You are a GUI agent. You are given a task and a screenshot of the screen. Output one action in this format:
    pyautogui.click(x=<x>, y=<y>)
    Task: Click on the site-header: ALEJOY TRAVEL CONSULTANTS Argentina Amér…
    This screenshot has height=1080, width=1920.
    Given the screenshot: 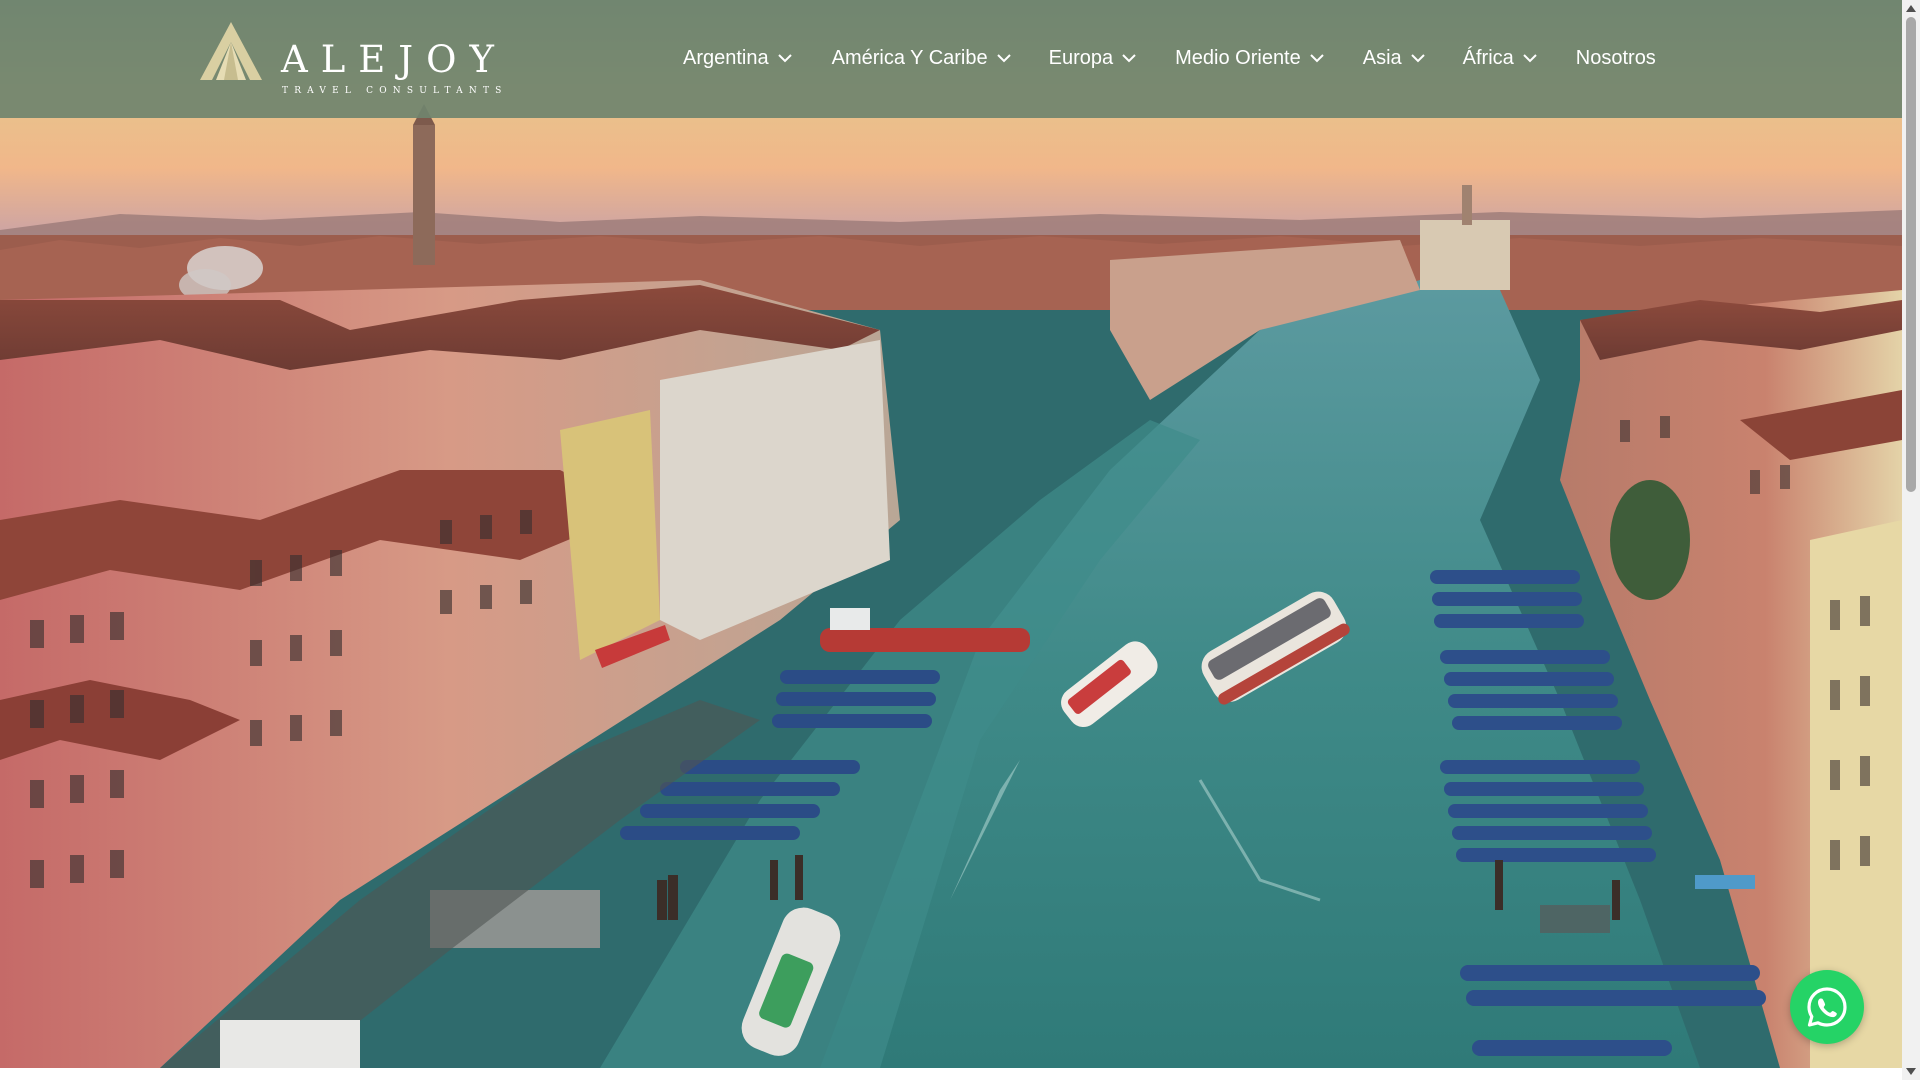 What is the action you would take?
    pyautogui.click(x=951, y=59)
    